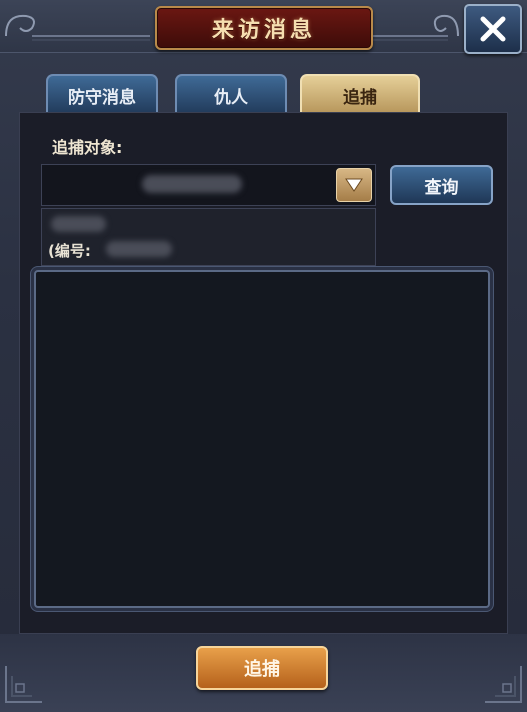  I want to click on target-info-box: (编号:, so click(208, 237).